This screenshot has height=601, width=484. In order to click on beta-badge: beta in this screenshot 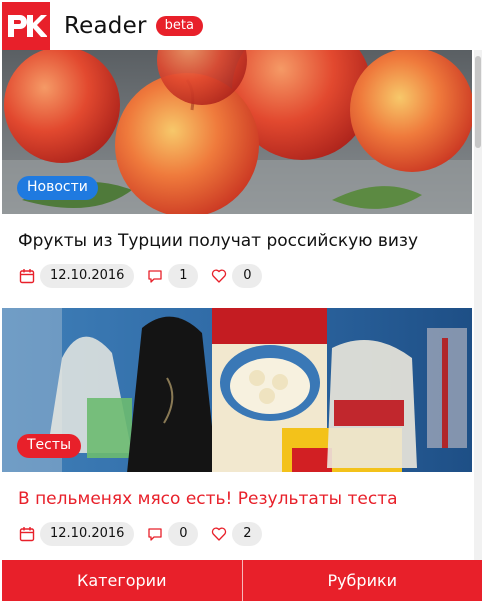, I will do `click(179, 26)`.